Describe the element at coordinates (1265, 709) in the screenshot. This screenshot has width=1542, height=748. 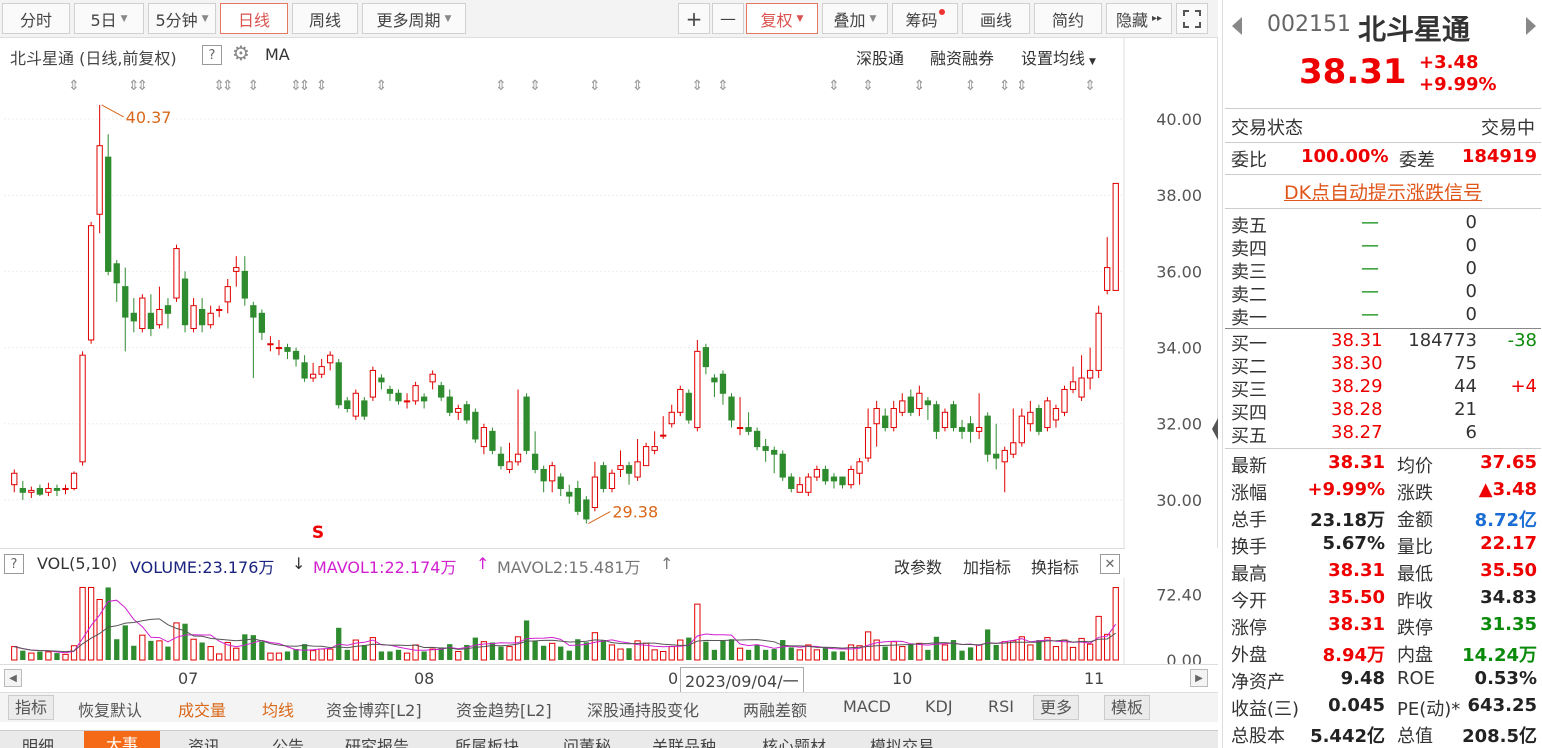
I see `stat-label: 收益(三)` at that location.